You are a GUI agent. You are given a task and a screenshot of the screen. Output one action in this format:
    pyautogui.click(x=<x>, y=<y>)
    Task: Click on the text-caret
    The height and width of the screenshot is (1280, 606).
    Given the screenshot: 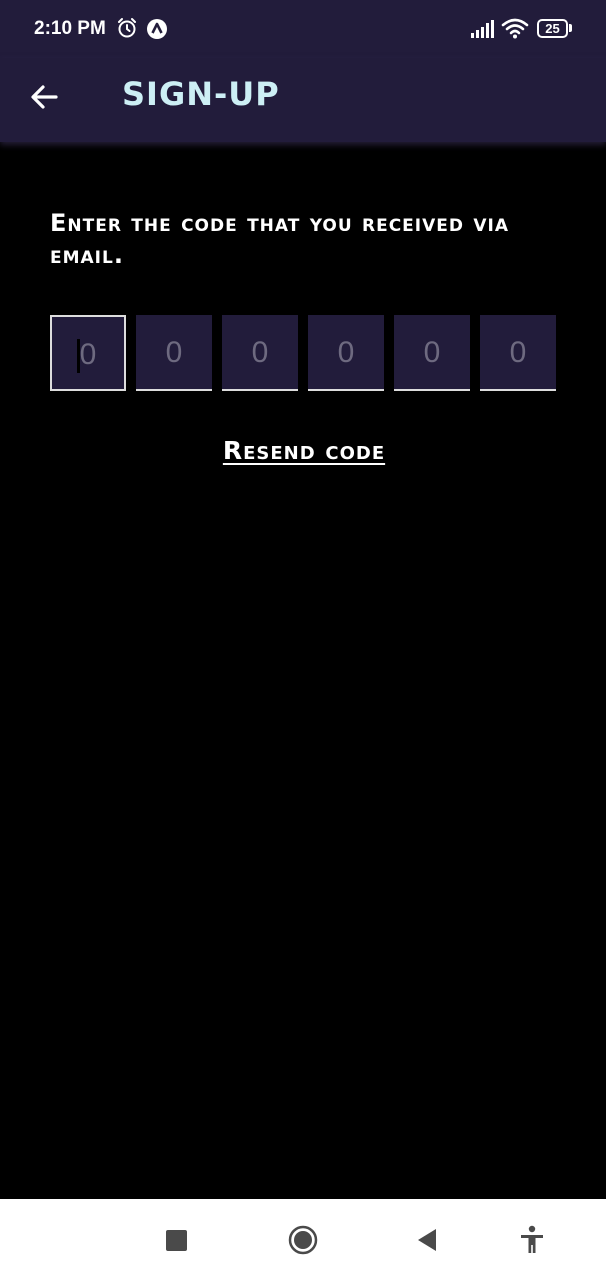 What is the action you would take?
    pyautogui.click(x=78, y=356)
    